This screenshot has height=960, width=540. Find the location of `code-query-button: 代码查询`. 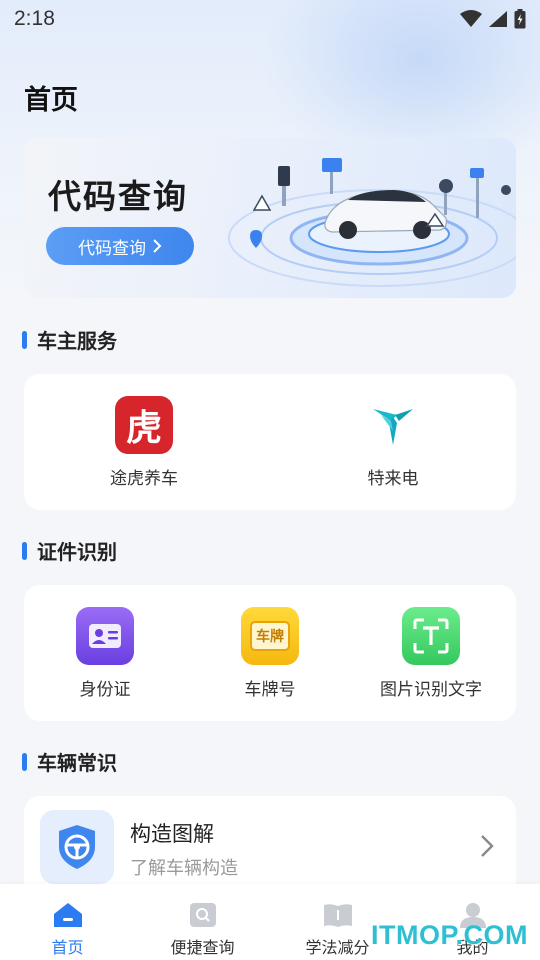

code-query-button: 代码查询 is located at coordinates (120, 246).